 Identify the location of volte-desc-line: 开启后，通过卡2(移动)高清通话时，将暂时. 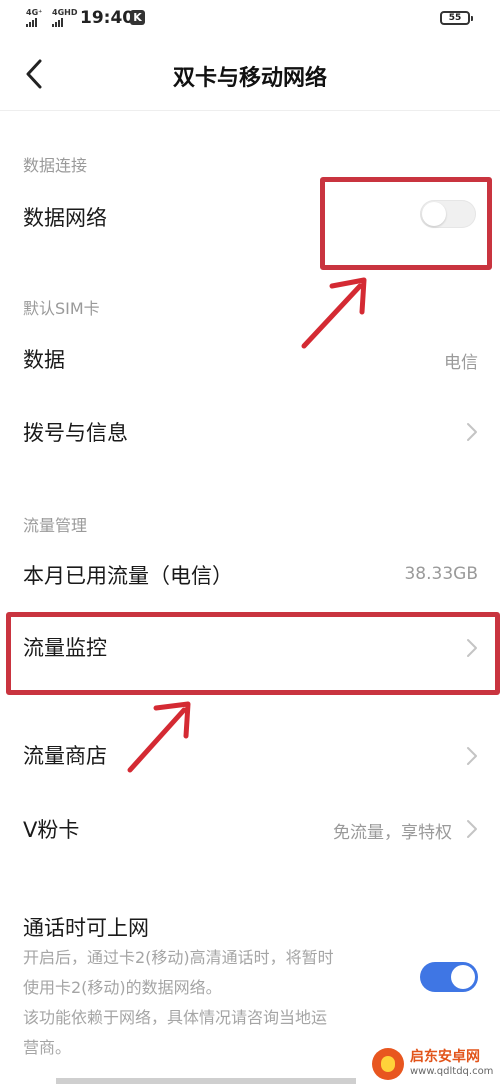
(178, 957).